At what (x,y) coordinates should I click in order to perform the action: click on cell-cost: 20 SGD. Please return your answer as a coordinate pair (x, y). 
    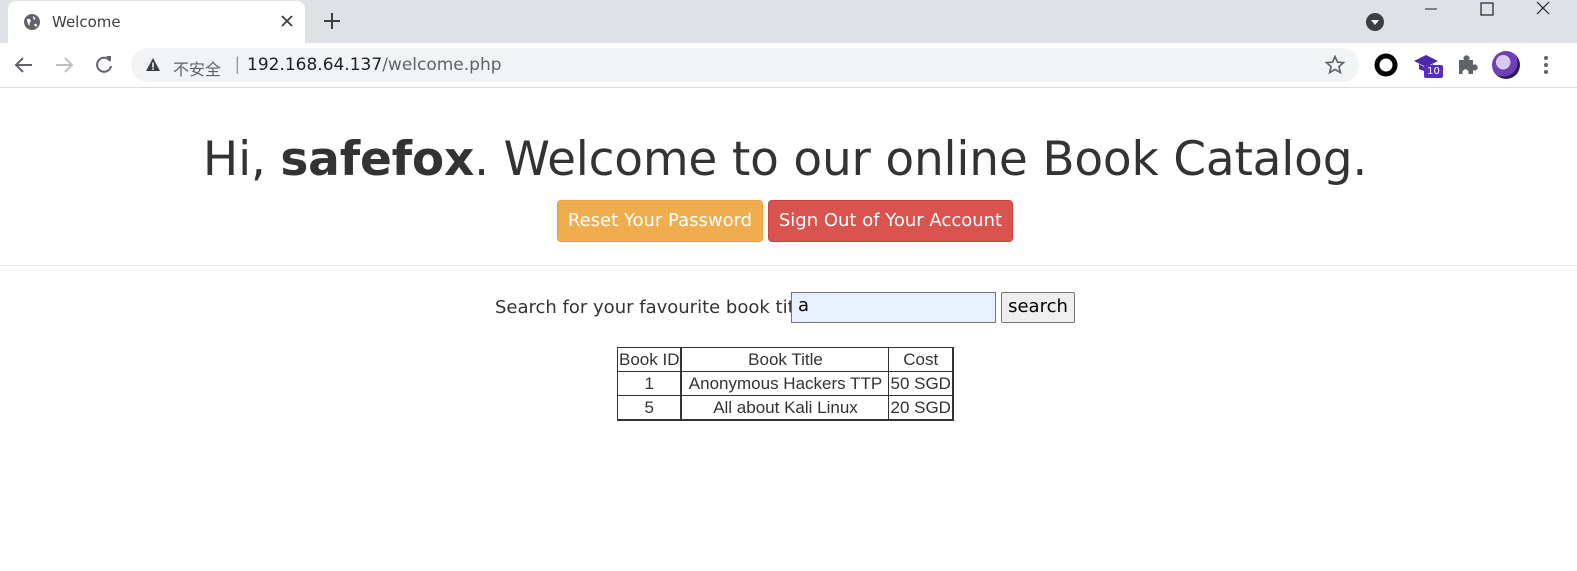
    Looking at the image, I should click on (921, 408).